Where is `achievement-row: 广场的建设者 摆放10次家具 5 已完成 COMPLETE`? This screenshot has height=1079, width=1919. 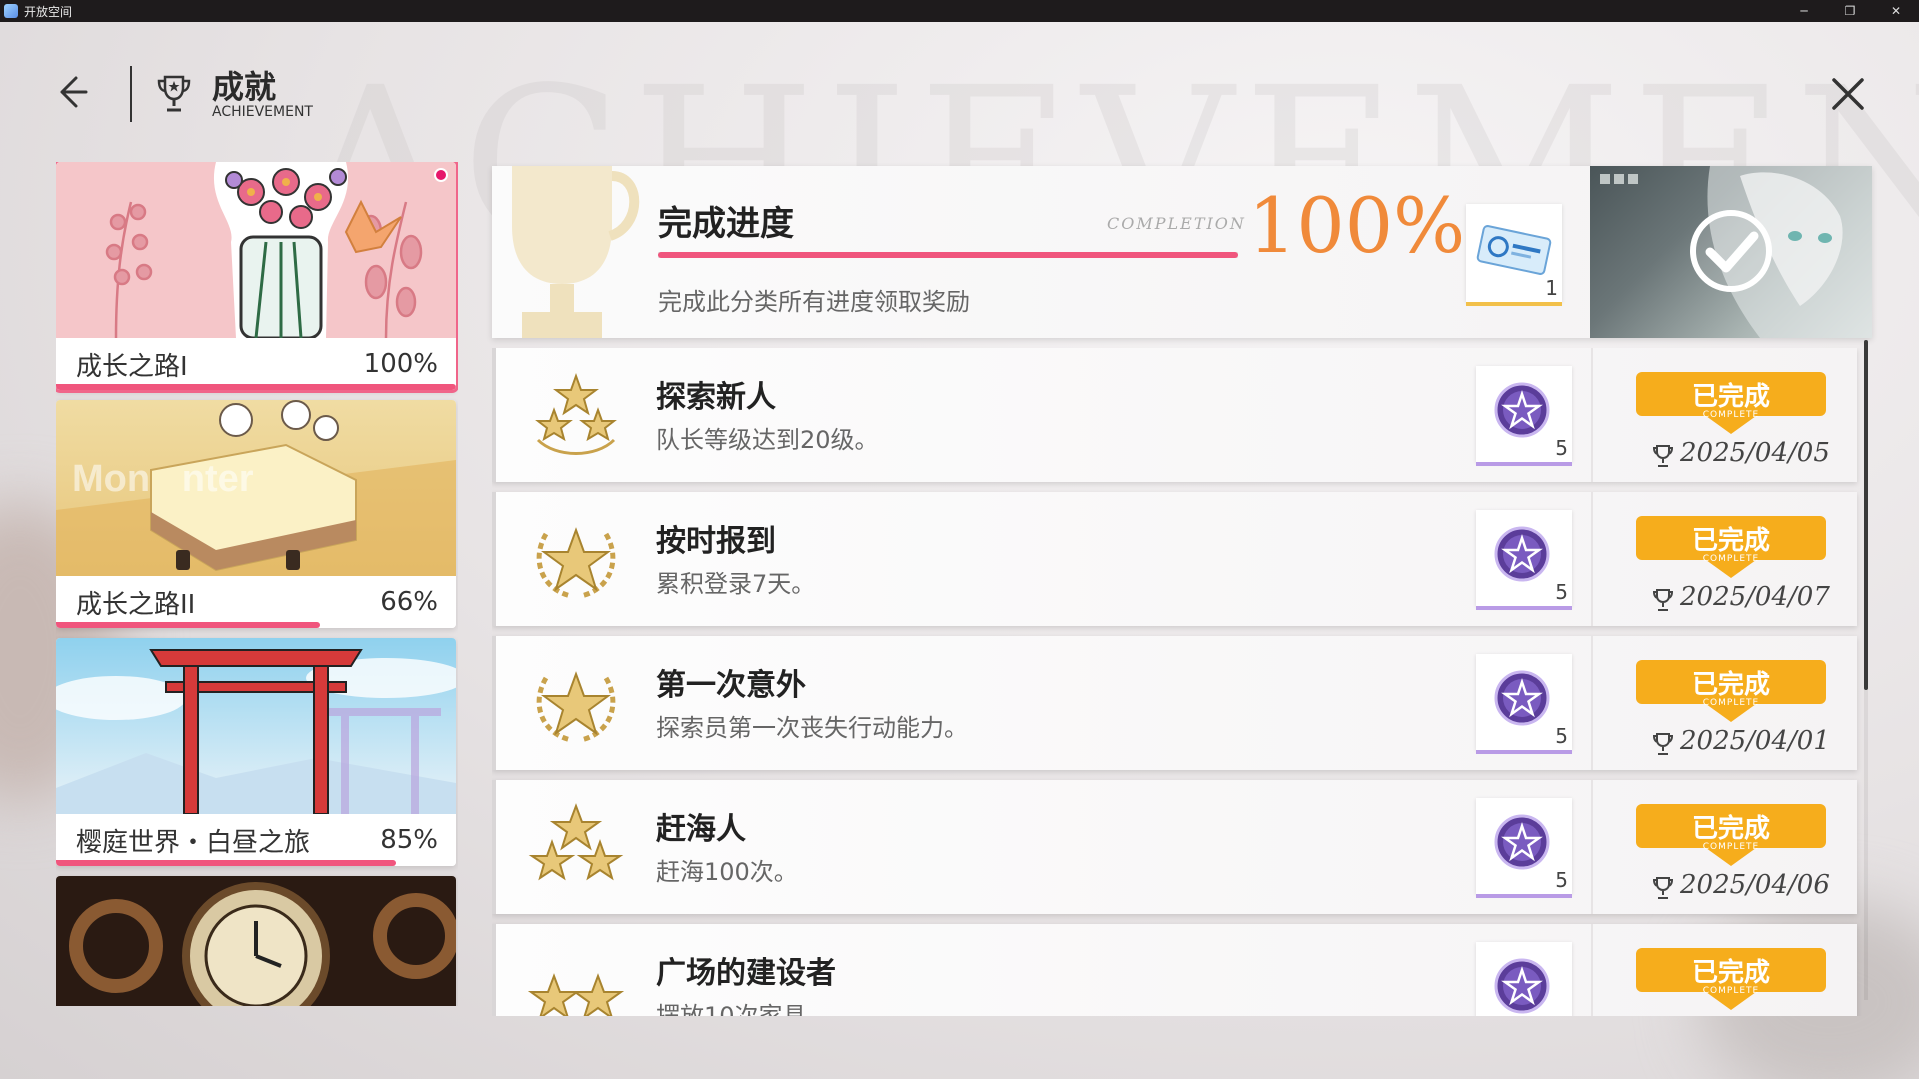
achievement-row: 广场的建设者 摆放10次家具 5 已完成 COMPLETE is located at coordinates (1174, 970).